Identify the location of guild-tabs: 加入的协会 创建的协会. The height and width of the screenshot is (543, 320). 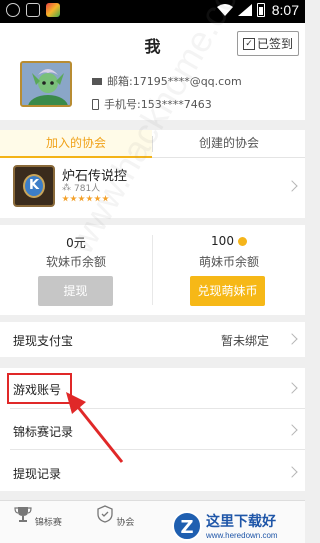
(152, 144).